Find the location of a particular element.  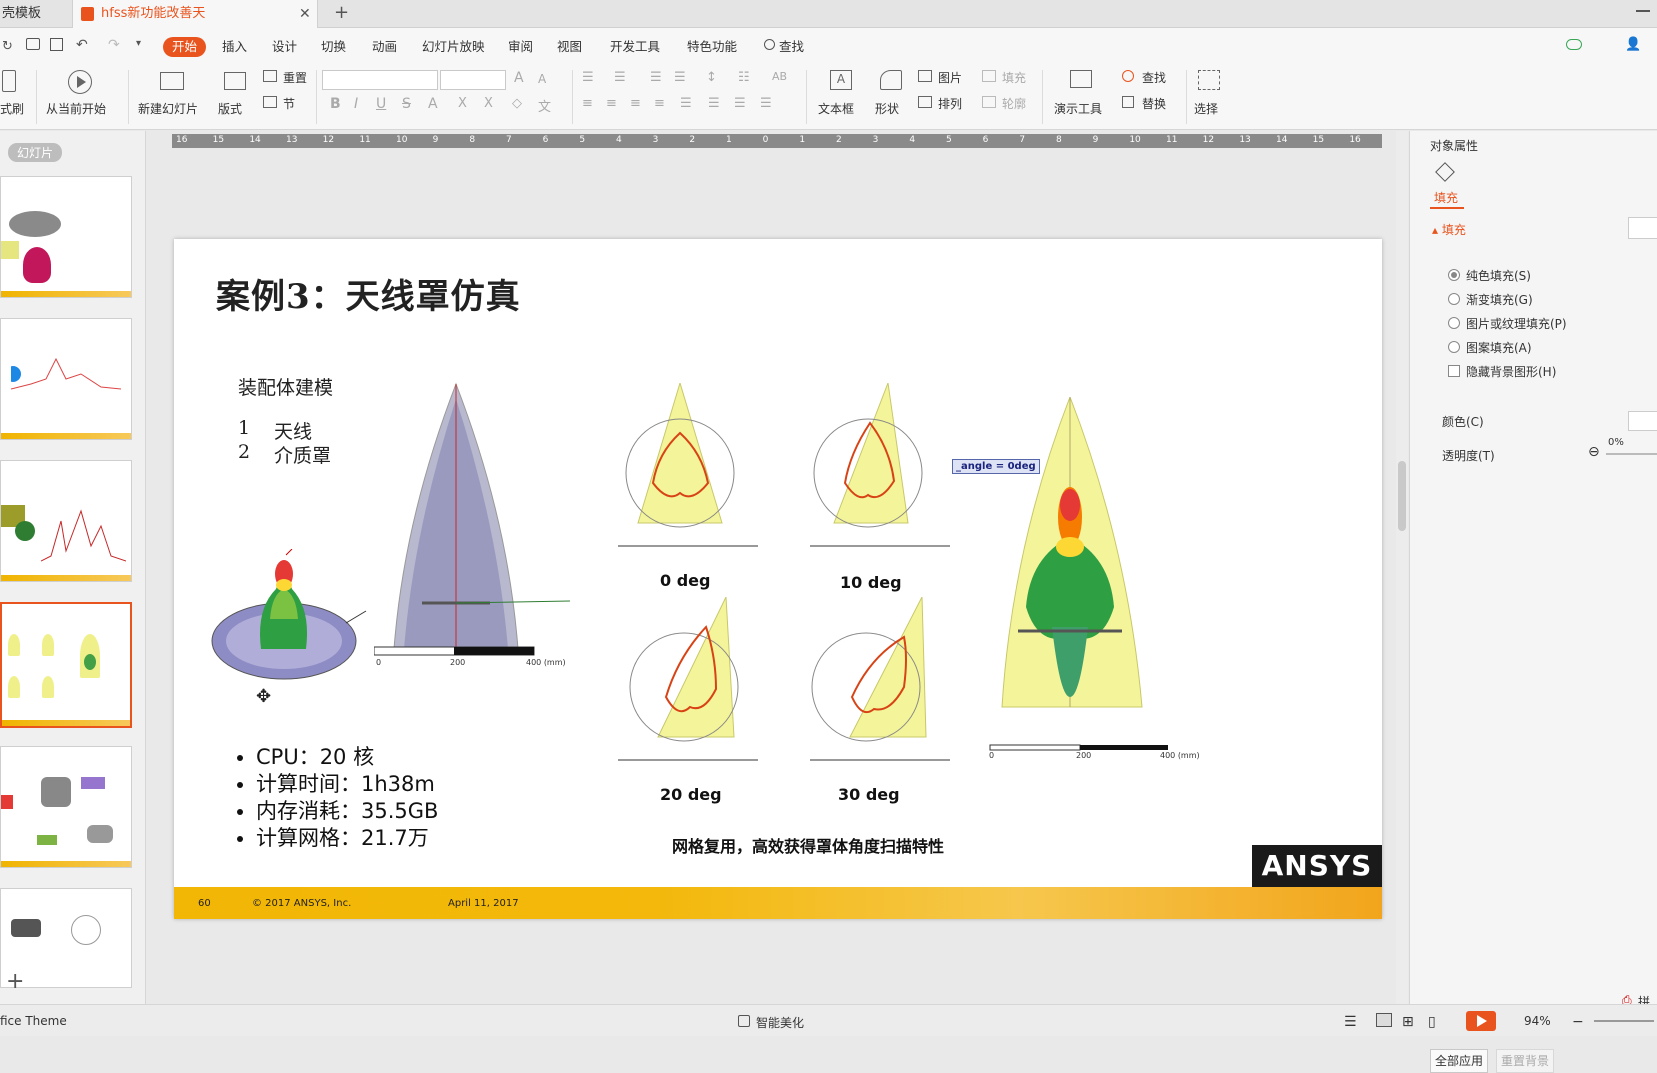

new-slide-icon is located at coordinates (172, 81).